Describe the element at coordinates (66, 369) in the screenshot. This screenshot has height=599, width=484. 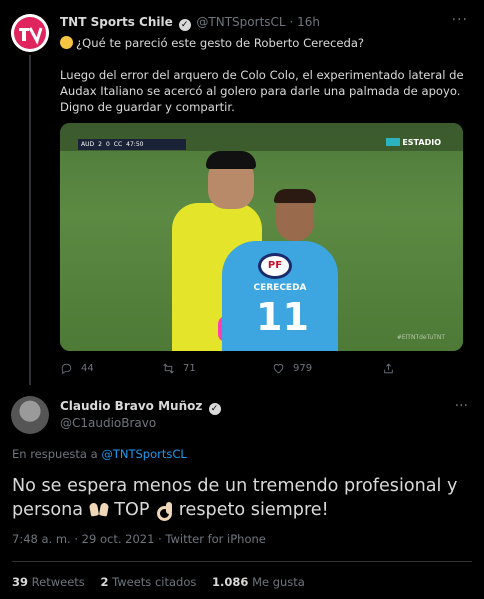
I see `reply-icon` at that location.